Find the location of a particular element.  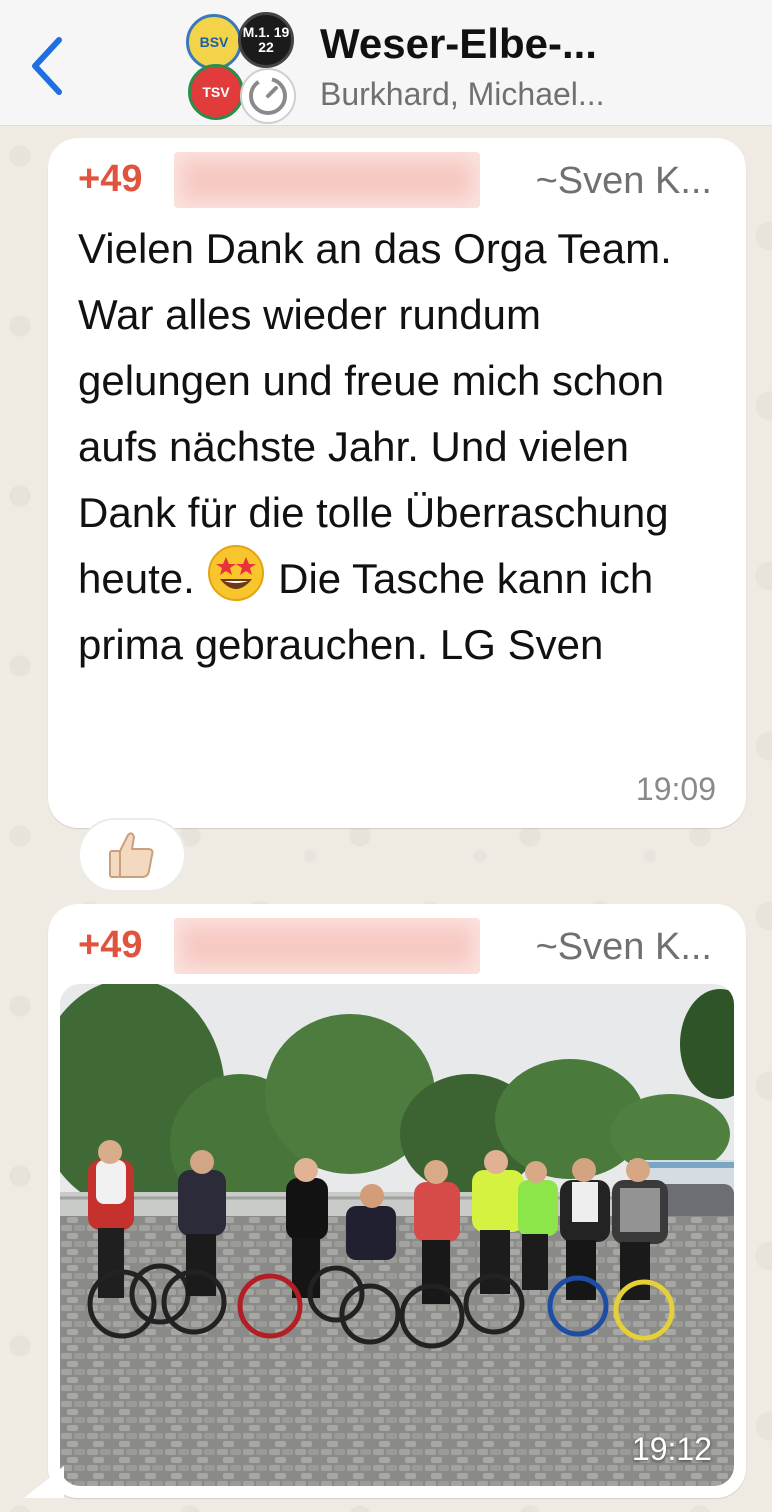

reaction-badge is located at coordinates (132, 855).